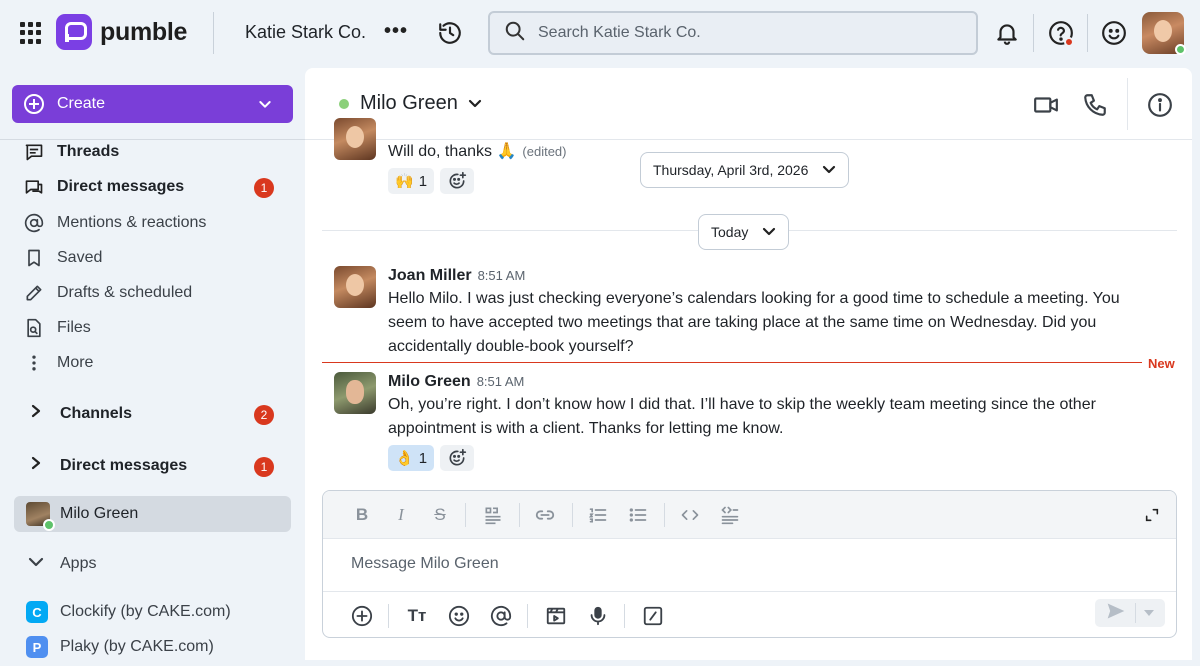 The image size is (1200, 666). What do you see at coordinates (1130, 613) in the screenshot?
I see `send-button` at bounding box center [1130, 613].